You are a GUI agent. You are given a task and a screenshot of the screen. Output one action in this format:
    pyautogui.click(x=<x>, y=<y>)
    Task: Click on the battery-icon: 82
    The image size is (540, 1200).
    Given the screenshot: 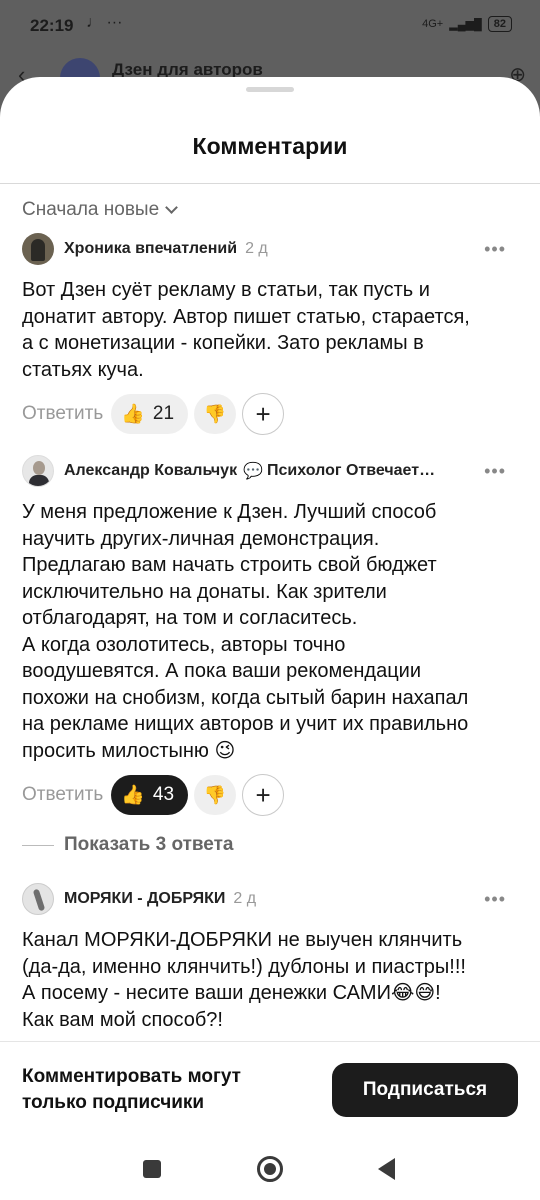 What is the action you would take?
    pyautogui.click(x=499, y=24)
    